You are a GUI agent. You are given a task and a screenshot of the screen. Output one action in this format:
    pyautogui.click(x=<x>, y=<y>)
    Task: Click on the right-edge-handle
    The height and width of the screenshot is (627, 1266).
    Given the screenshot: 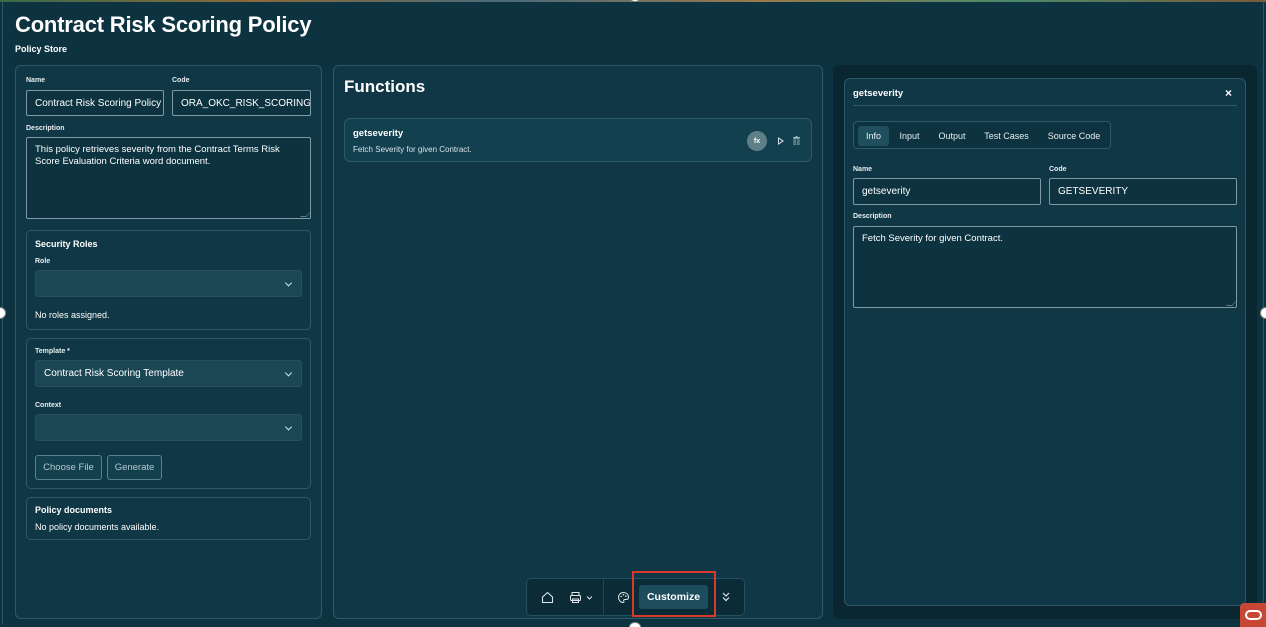 What is the action you would take?
    pyautogui.click(x=1263, y=313)
    